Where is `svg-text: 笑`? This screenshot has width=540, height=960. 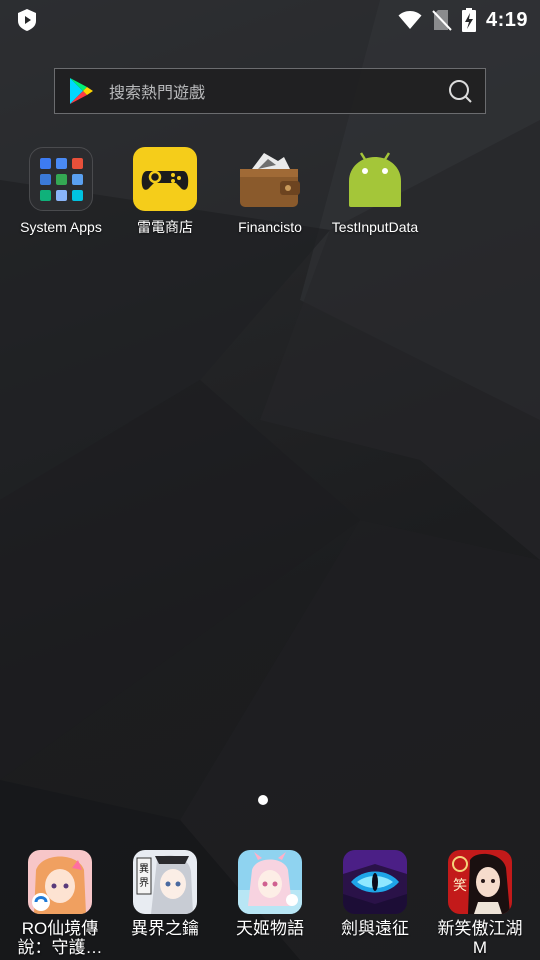 svg-text: 笑 is located at coordinates (460, 886).